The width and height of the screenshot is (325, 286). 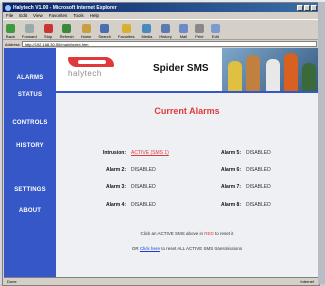 I want to click on menu-bar: File Edit View Favorites Tools Help, so click(x=161, y=15).